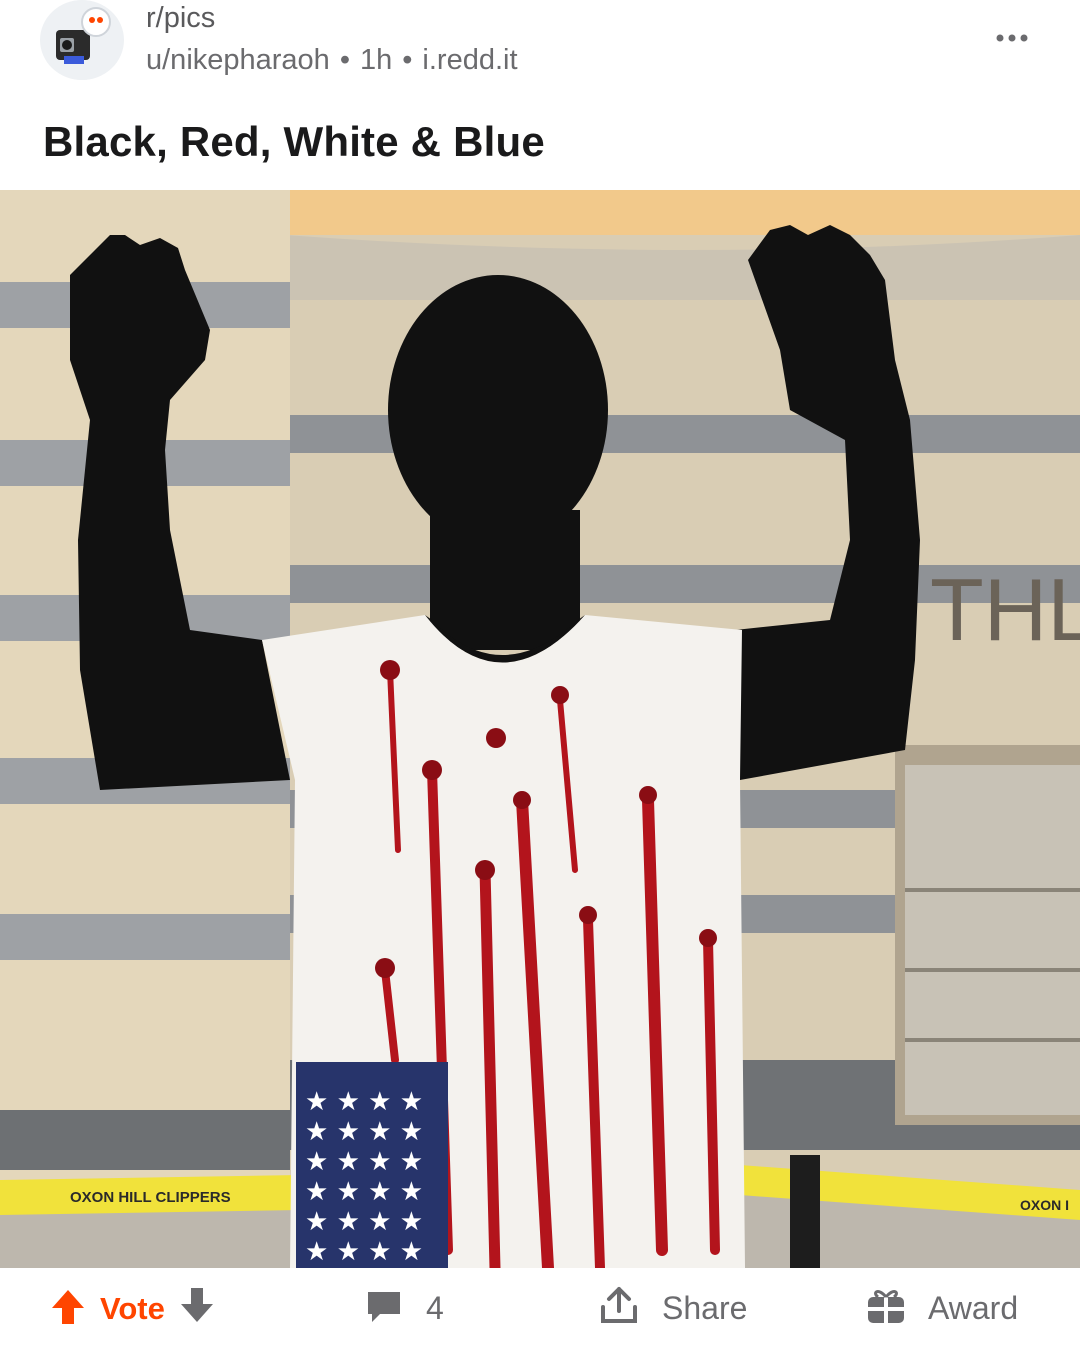 This screenshot has height=1349, width=1080. Describe the element at coordinates (294, 142) in the screenshot. I see `post-title: Black, Red, White & Blue` at that location.